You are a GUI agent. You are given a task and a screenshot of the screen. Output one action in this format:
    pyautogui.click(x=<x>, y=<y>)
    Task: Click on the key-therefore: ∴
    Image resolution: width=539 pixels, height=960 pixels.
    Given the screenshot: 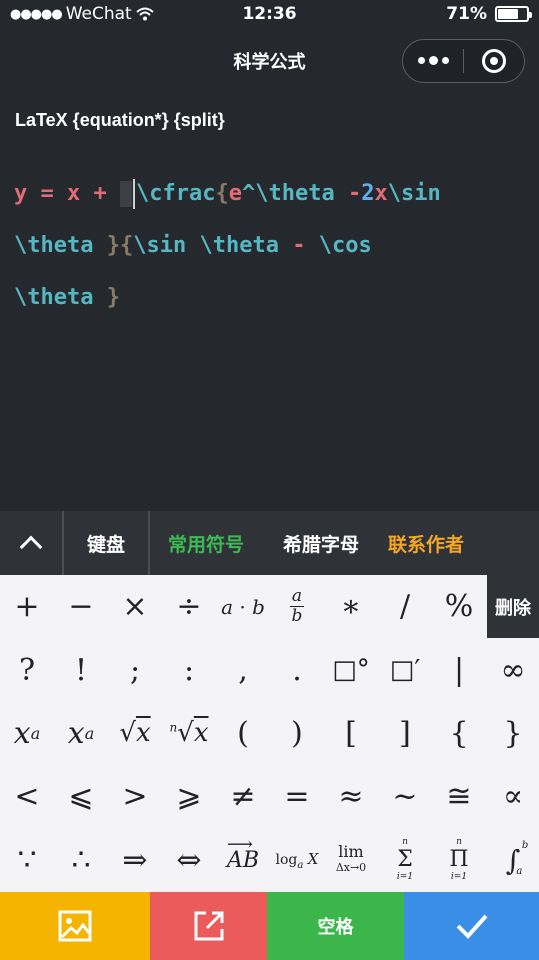 What is the action you would take?
    pyautogui.click(x=81, y=860)
    